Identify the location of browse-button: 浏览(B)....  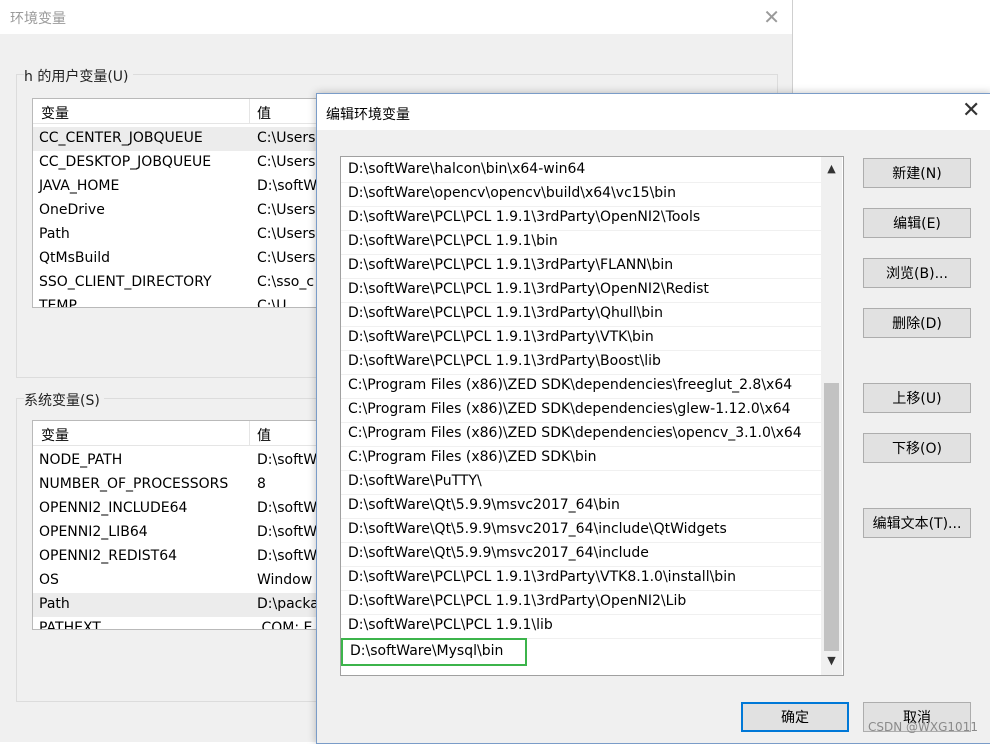
(917, 273).